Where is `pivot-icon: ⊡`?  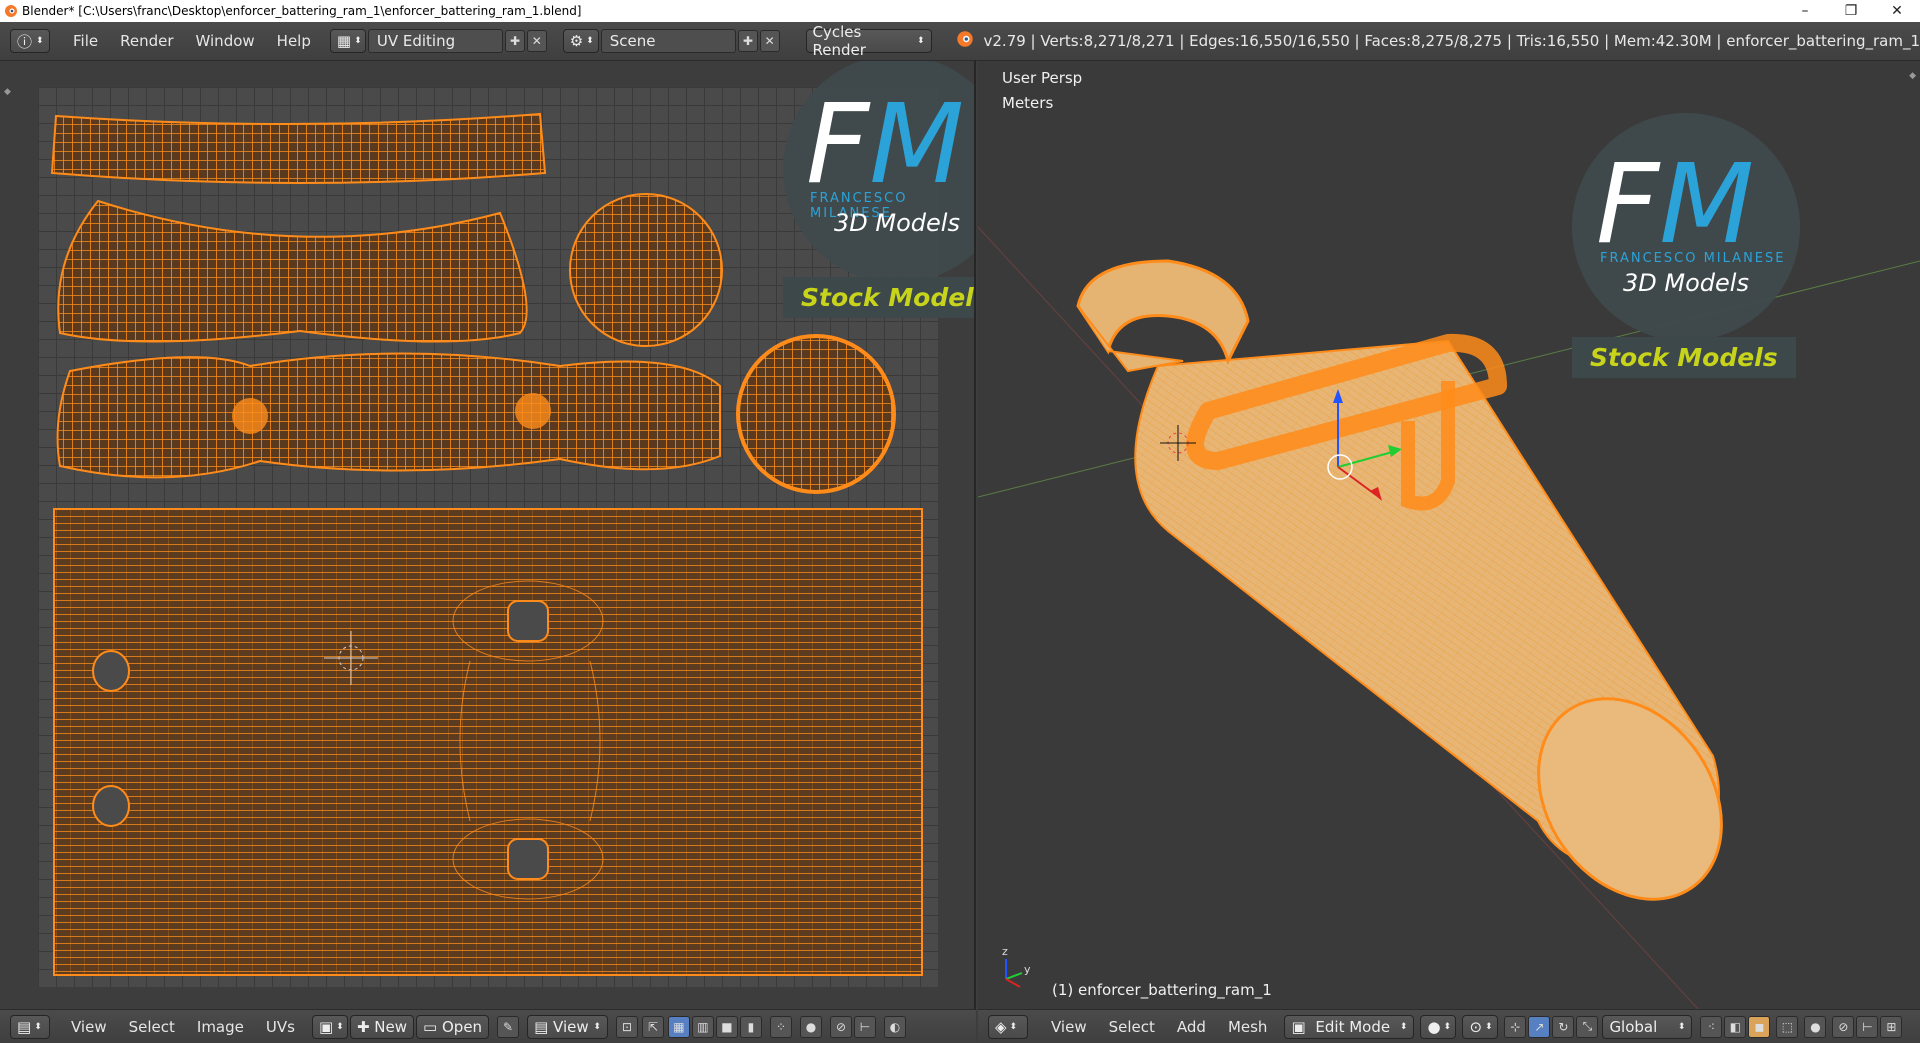 pivot-icon: ⊡ is located at coordinates (626, 1026).